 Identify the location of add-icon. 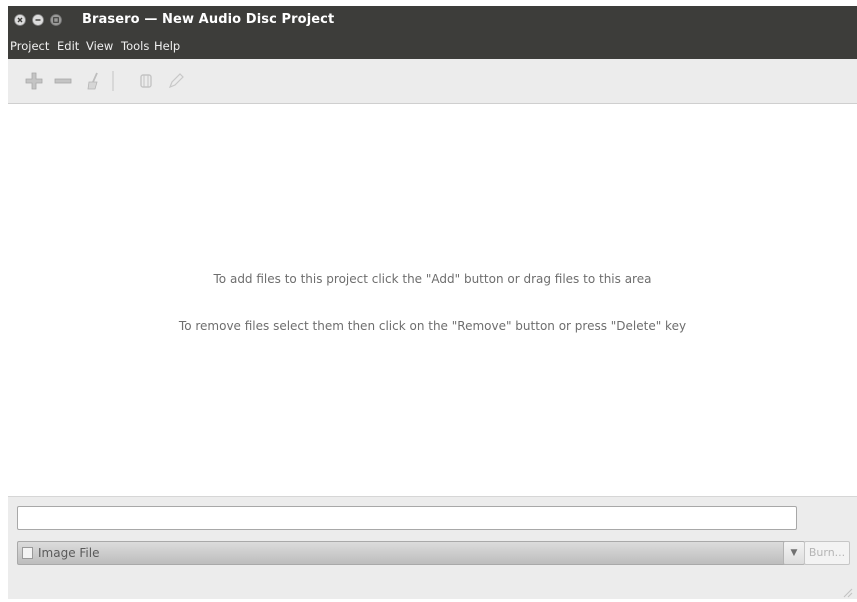
(34, 81).